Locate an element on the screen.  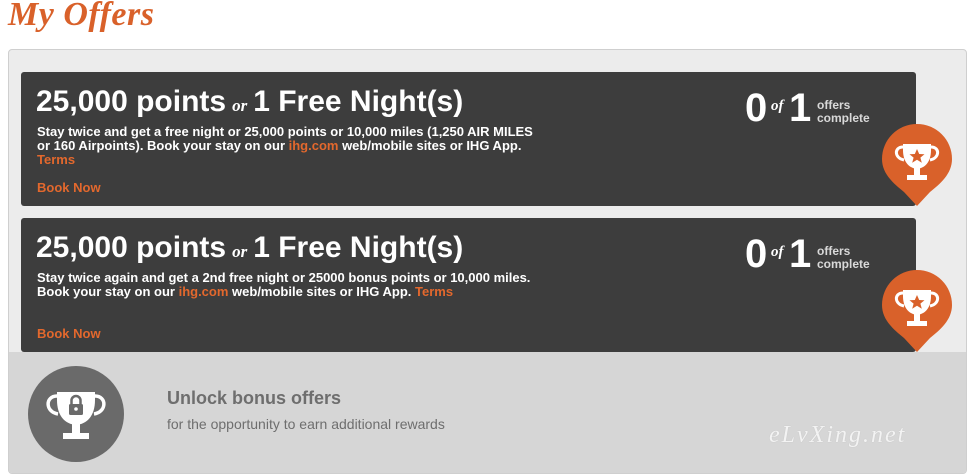
locked-trophy-icon is located at coordinates (76, 414).